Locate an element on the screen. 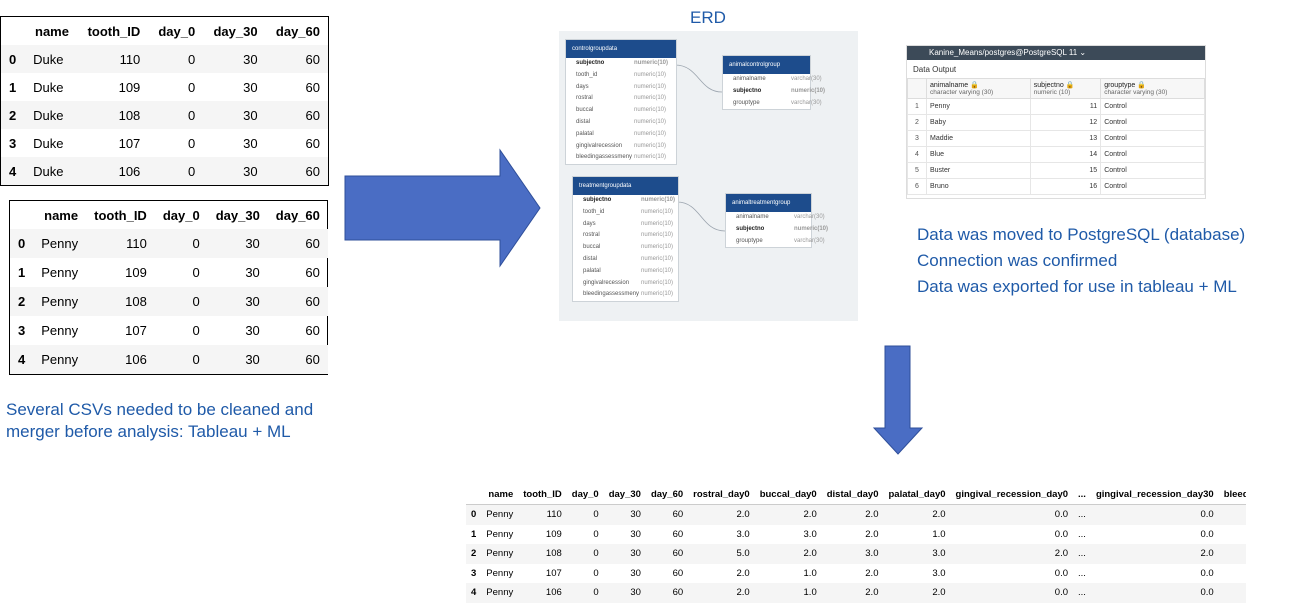 The width and height of the screenshot is (1311, 604). result-row: 2 Baby 12 Control is located at coordinates (1056, 122).